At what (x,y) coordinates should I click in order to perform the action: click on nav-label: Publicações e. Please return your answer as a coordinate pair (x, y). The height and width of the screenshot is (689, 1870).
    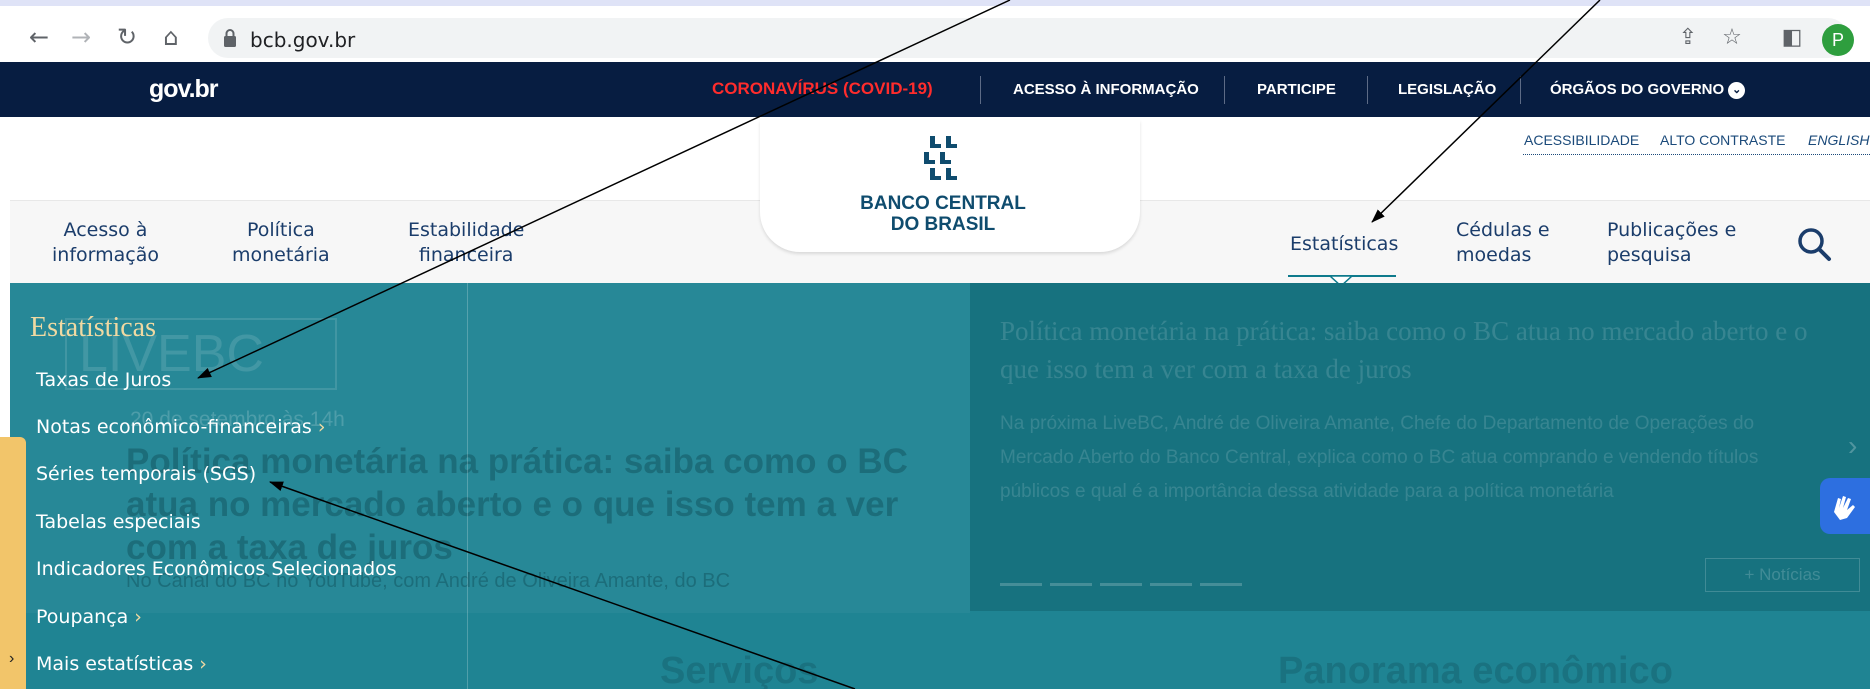
    Looking at the image, I should click on (1672, 230).